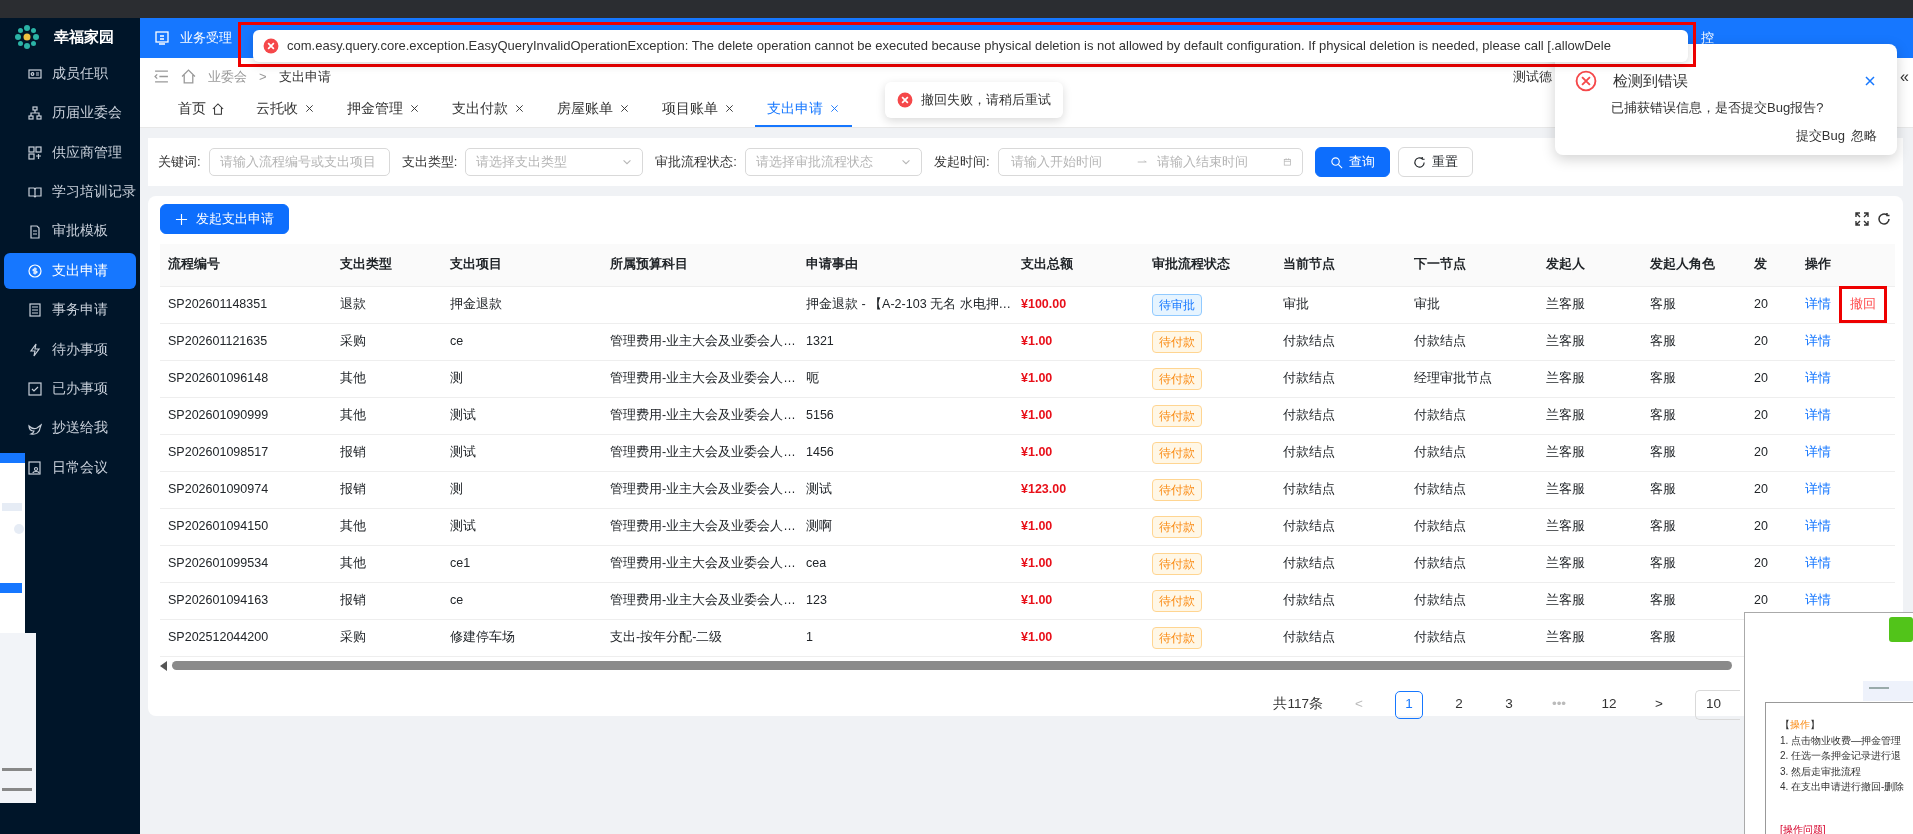 The height and width of the screenshot is (834, 1913). I want to click on tab: 支出付款, so click(488, 112).